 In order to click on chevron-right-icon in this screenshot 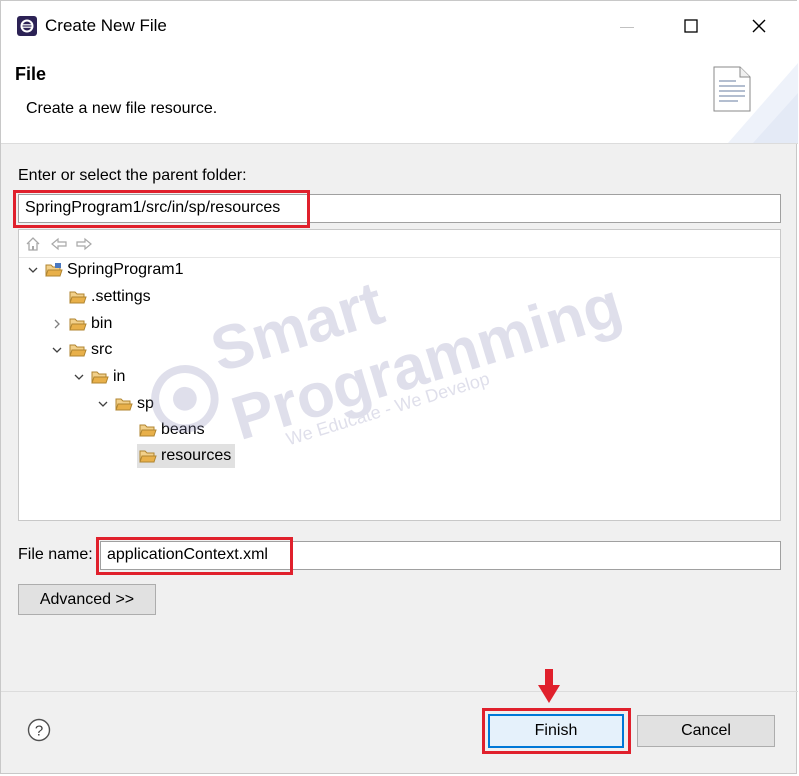, I will do `click(57, 324)`.